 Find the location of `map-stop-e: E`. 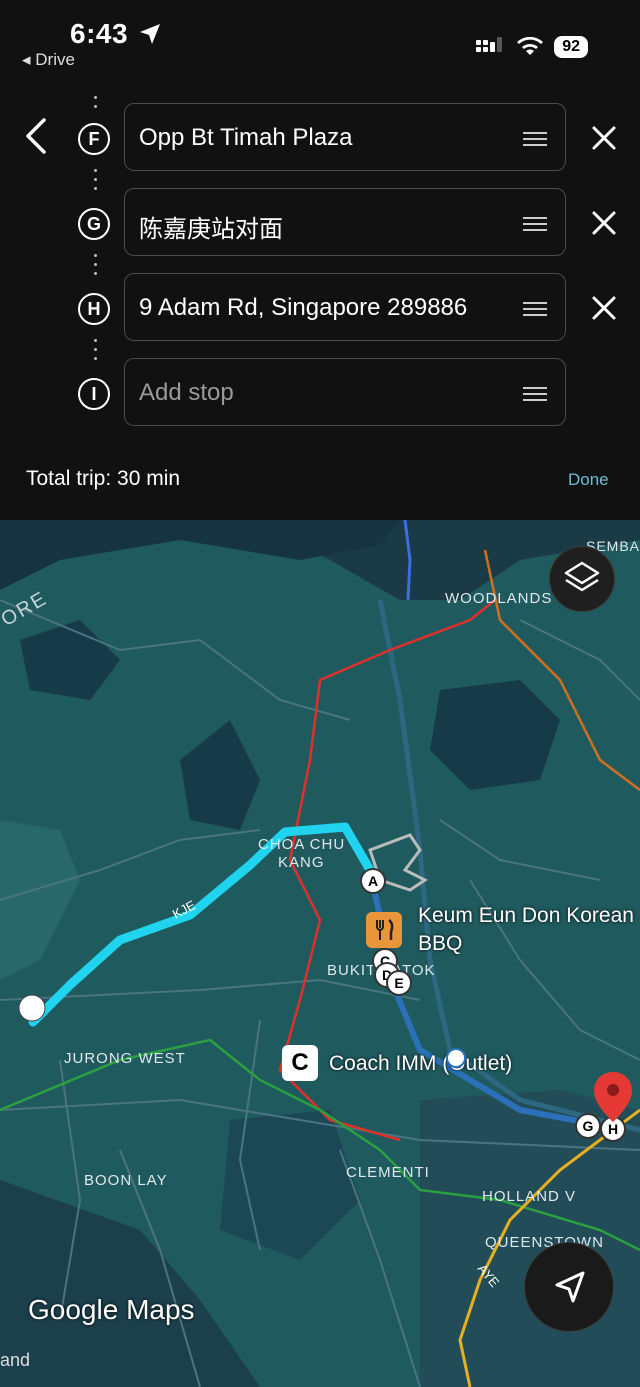

map-stop-e: E is located at coordinates (399, 983).